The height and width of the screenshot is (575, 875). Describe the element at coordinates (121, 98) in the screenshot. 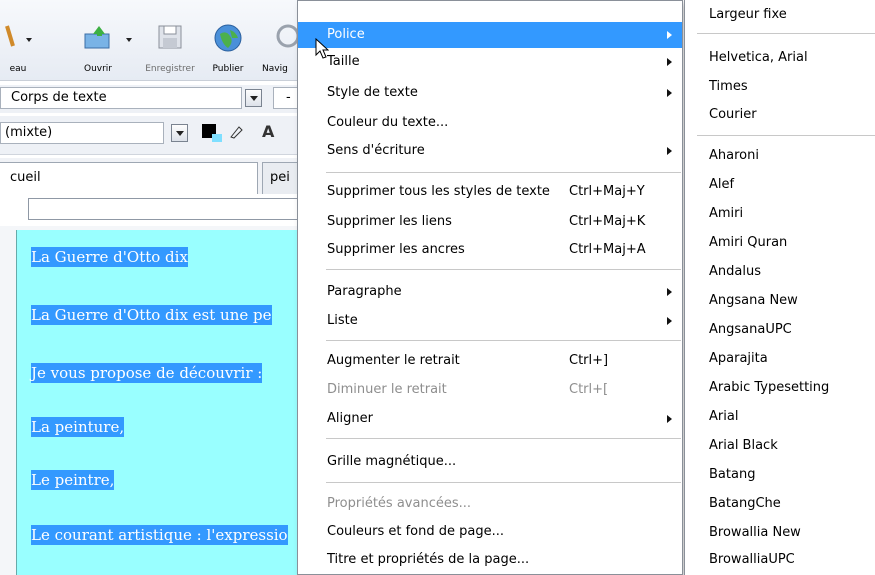

I see `paragraph-style-select: Corps de texte` at that location.